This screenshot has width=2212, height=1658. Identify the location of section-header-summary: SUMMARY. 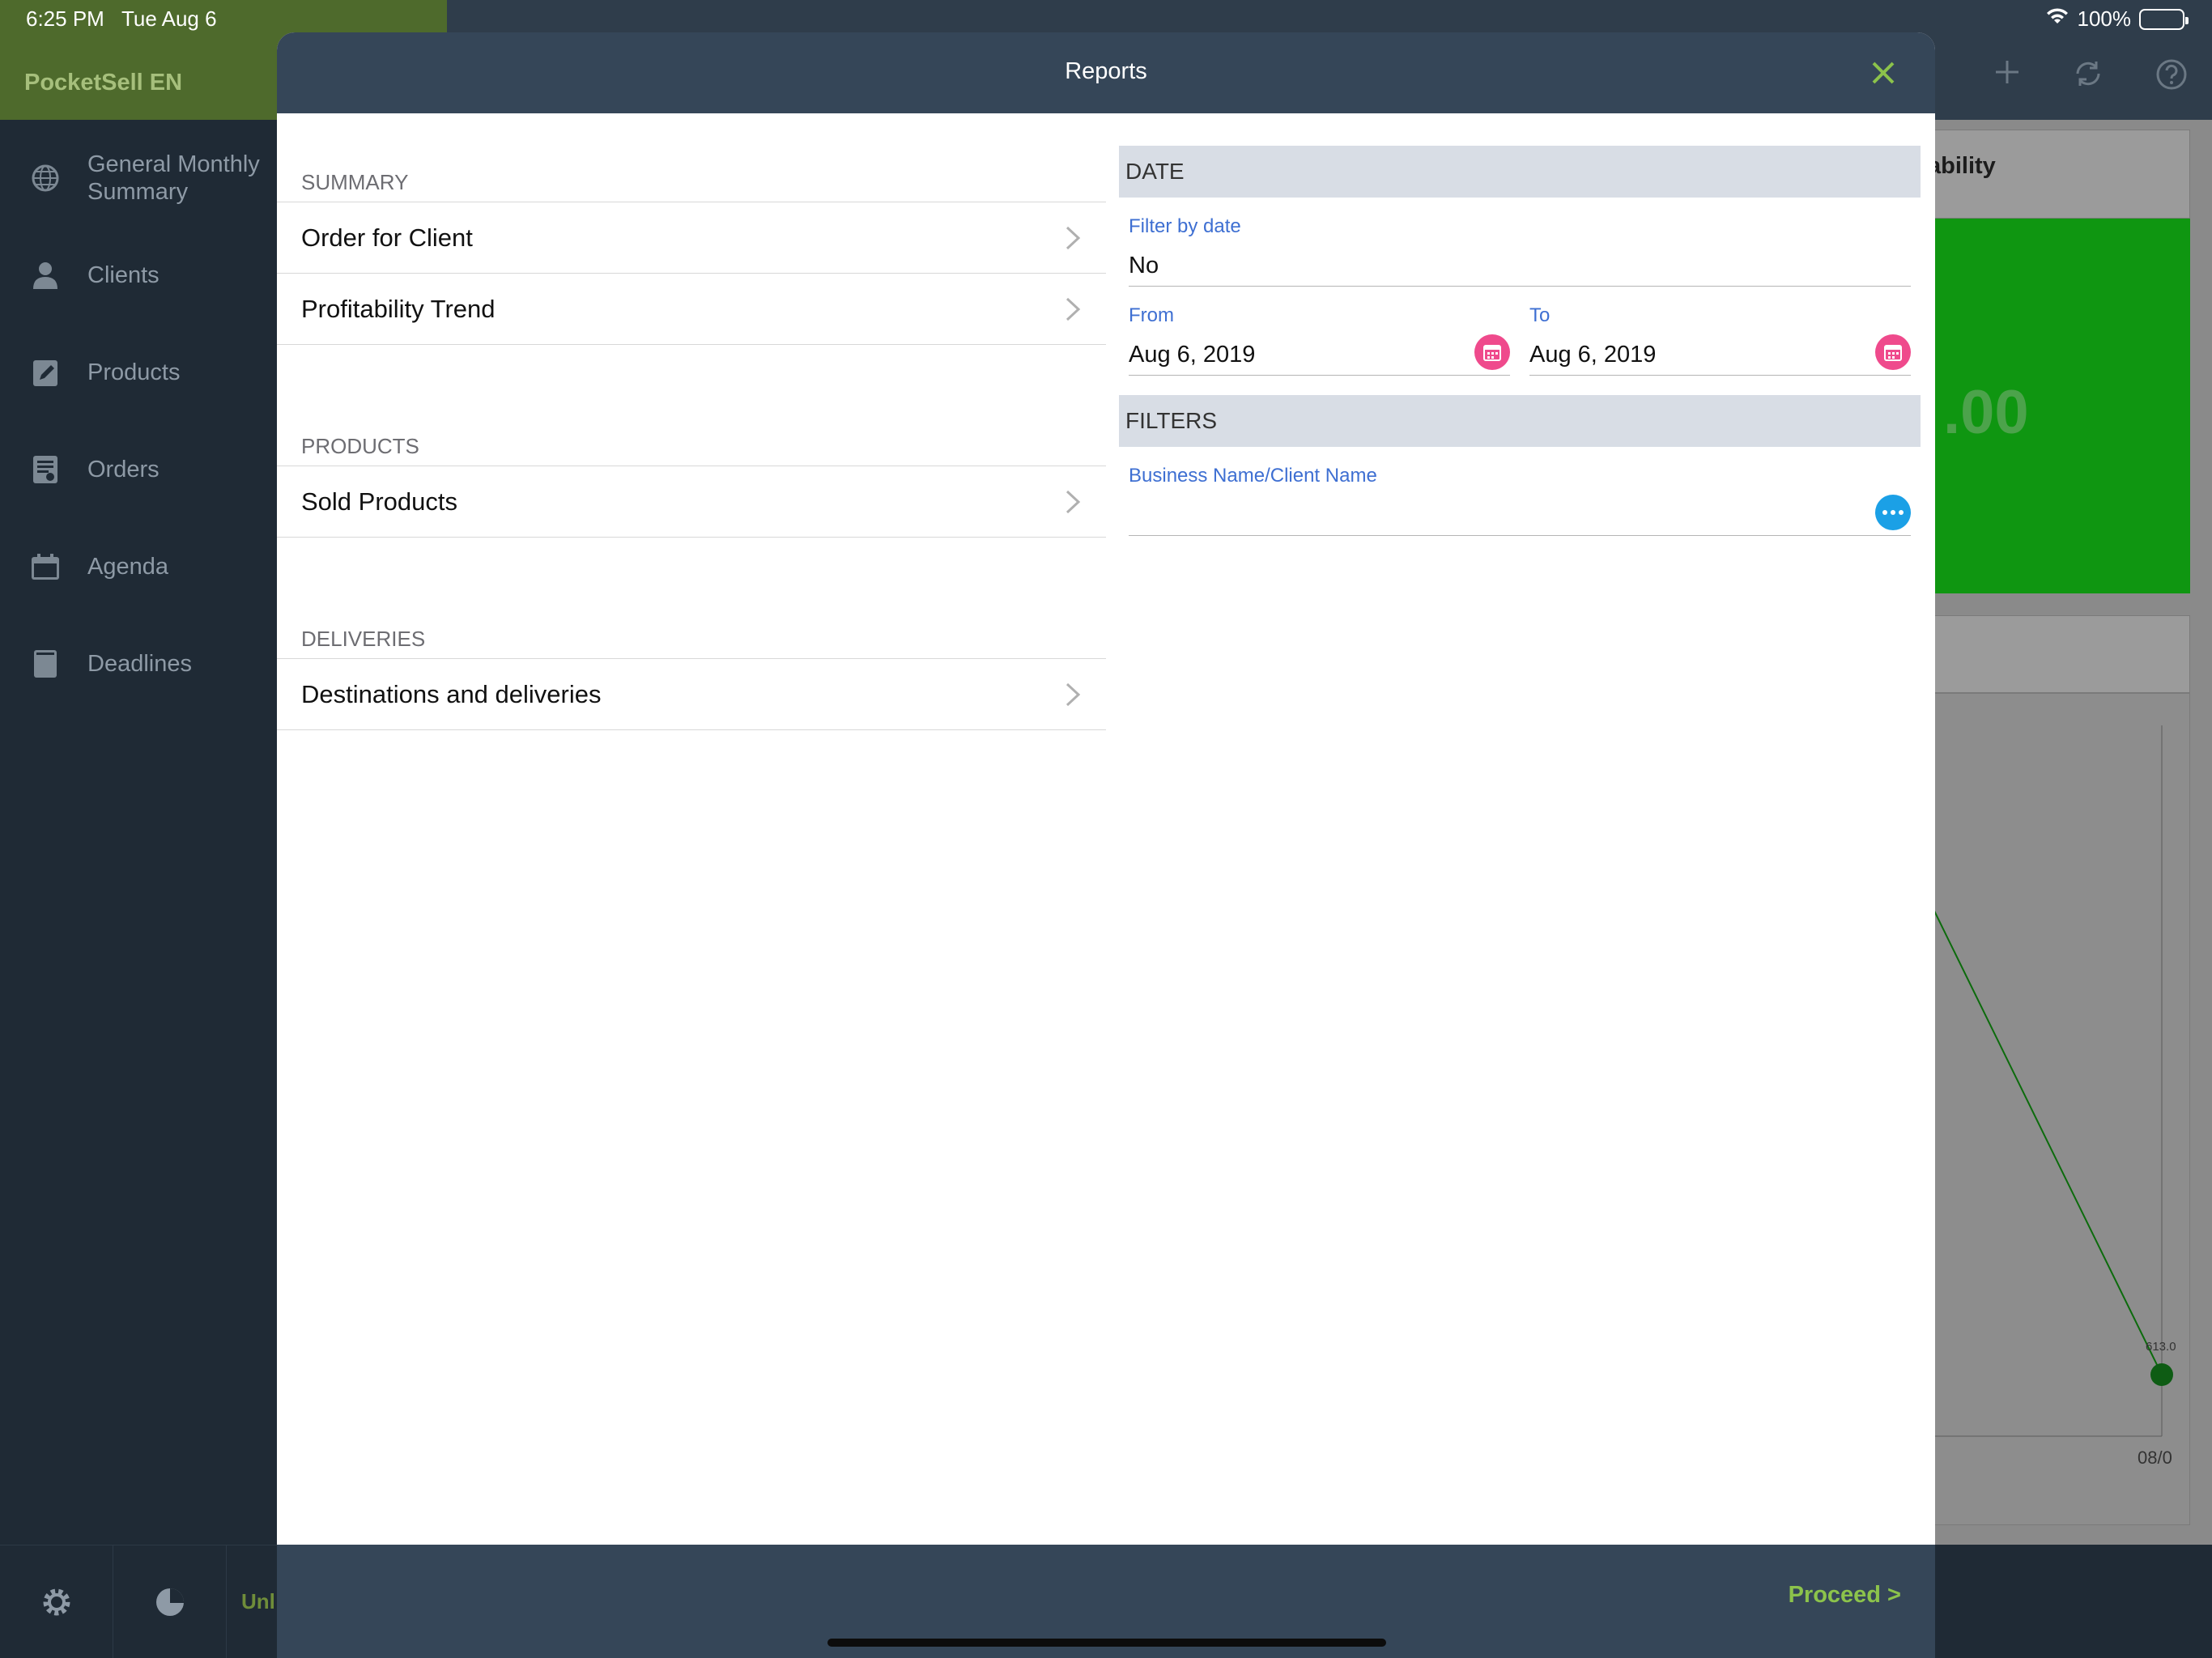
(691, 166).